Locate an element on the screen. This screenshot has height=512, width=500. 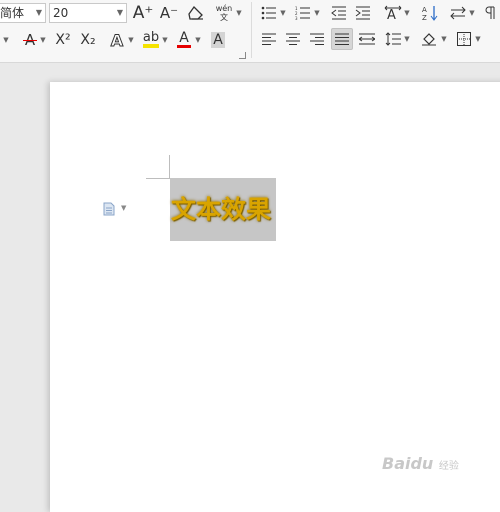
superscript-button: X² is located at coordinates (63, 40).